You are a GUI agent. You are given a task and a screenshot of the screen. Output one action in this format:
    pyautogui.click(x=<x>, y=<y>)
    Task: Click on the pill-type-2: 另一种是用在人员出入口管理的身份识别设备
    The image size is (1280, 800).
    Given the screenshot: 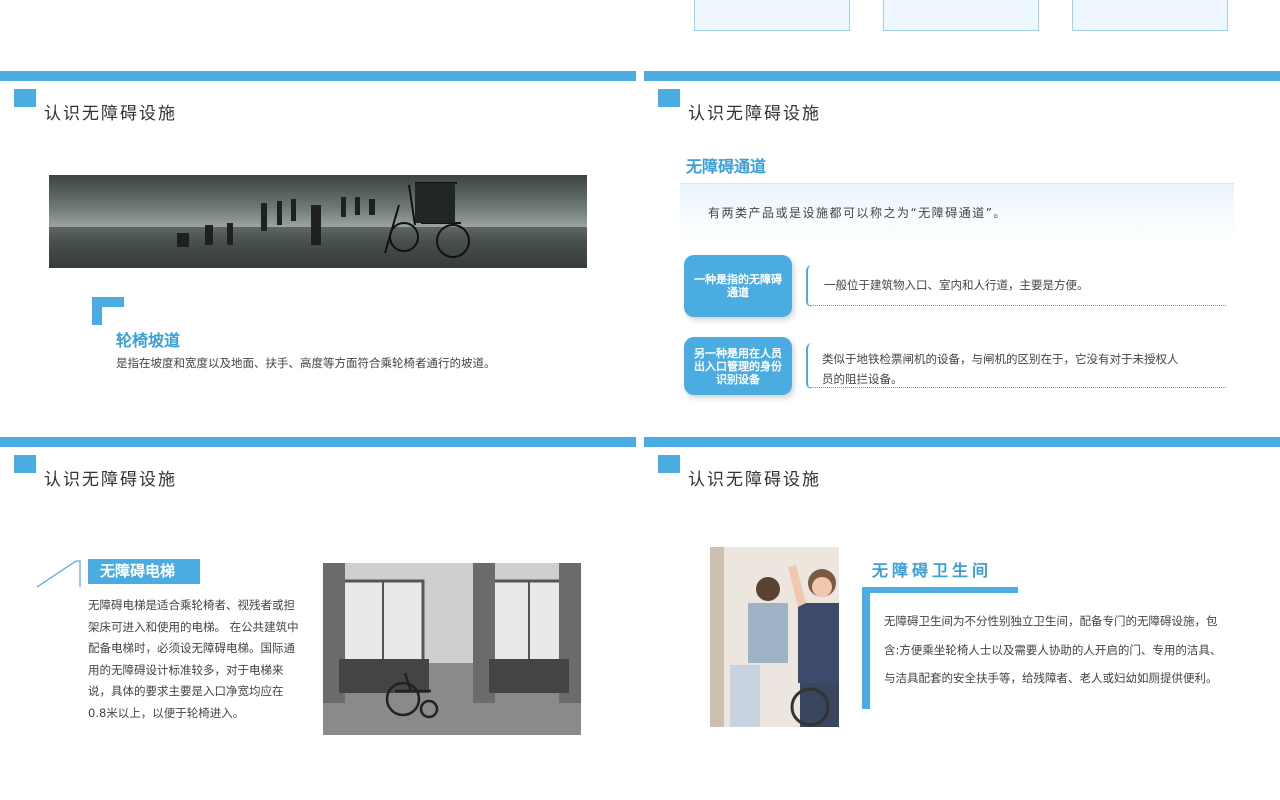 What is the action you would take?
    pyautogui.click(x=738, y=366)
    